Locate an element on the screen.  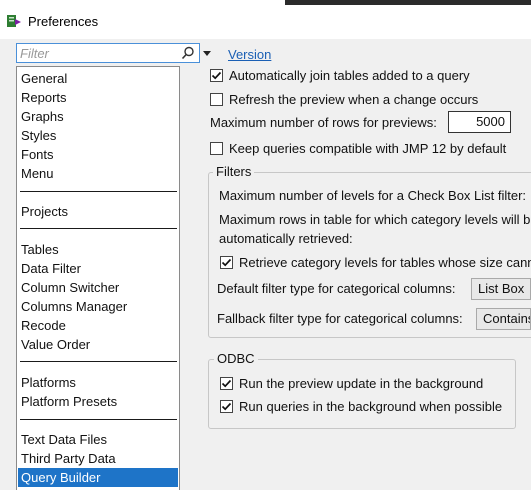
category-query-builder: Query Builder is located at coordinates (98, 477).